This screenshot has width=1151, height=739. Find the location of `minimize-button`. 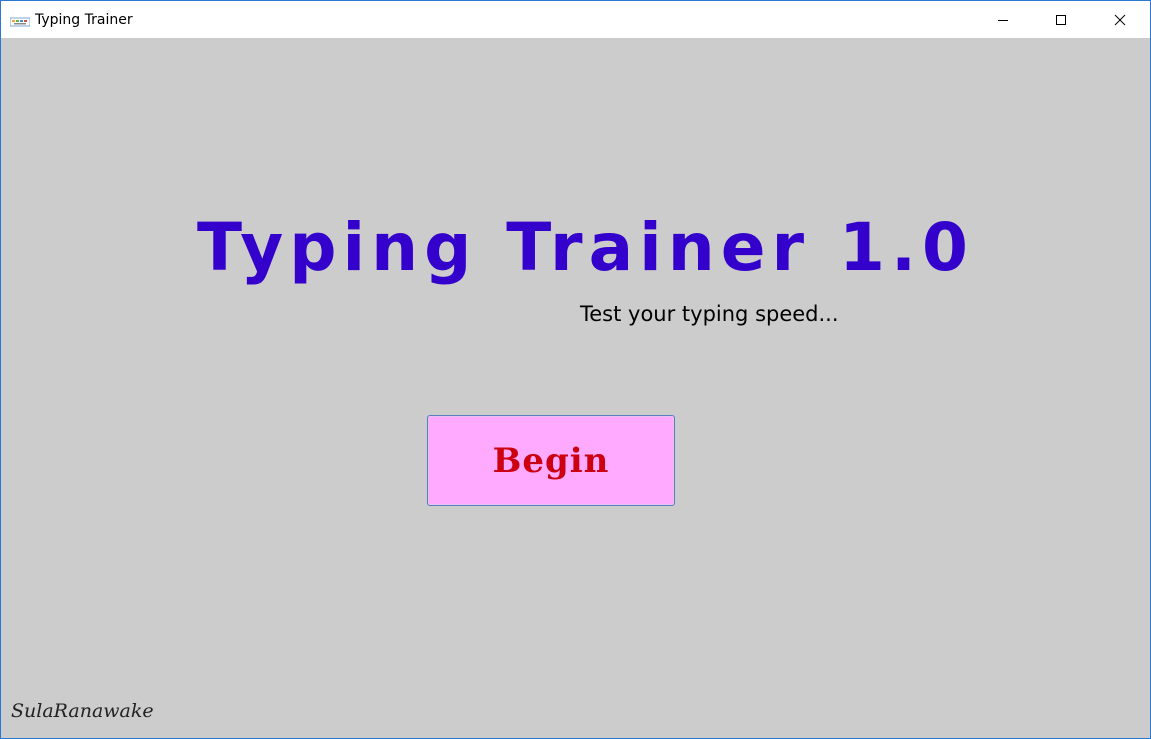

minimize-button is located at coordinates (1003, 19).